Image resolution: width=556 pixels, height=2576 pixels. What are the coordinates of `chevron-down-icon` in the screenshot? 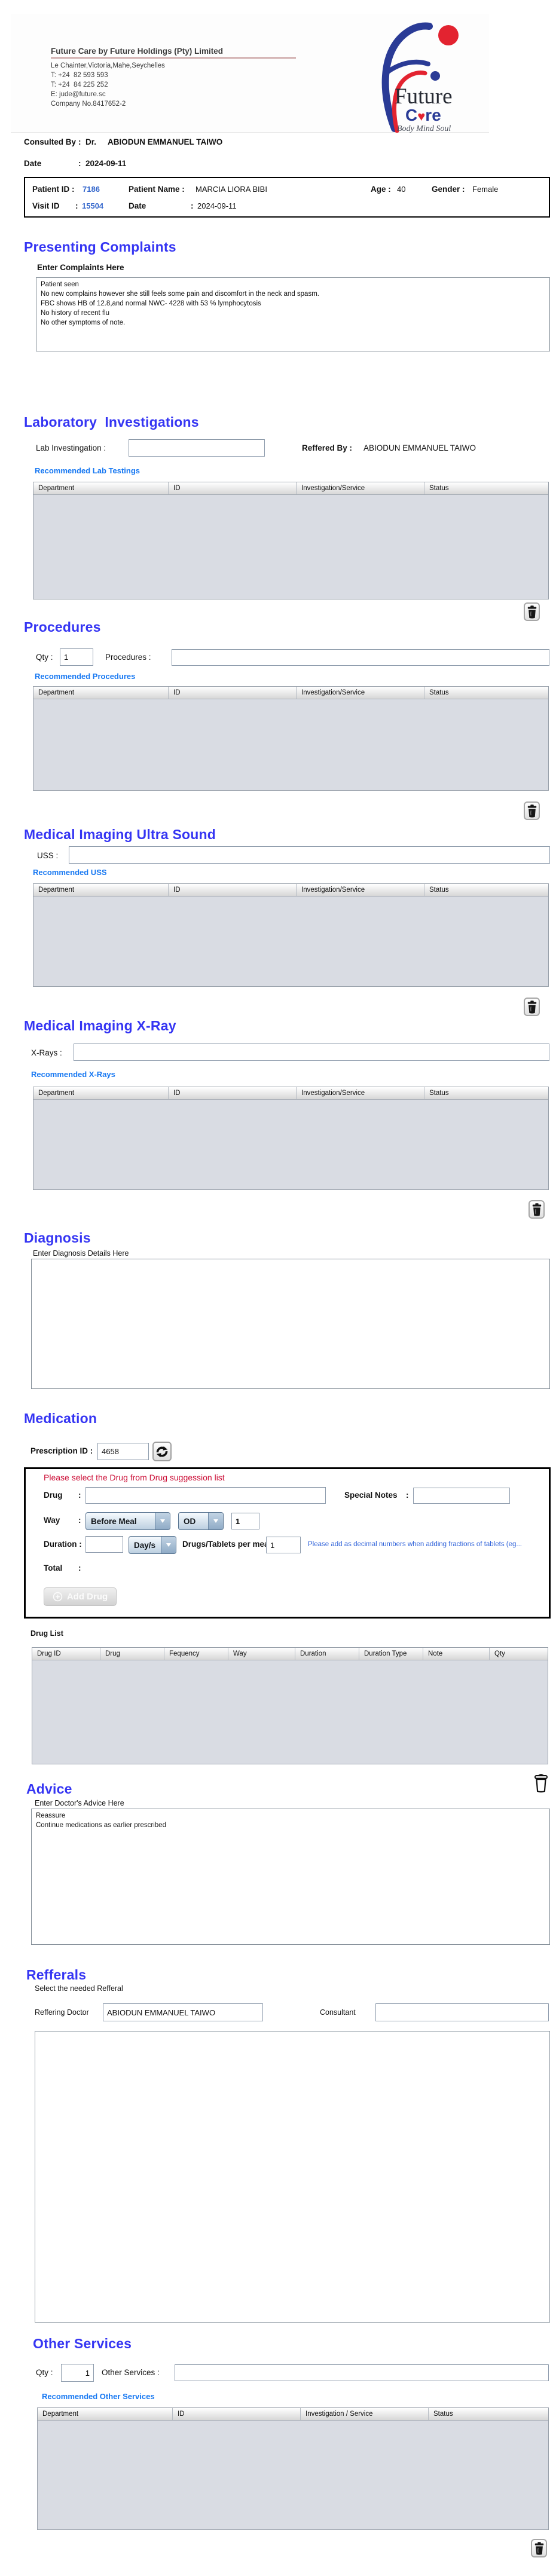 It's located at (168, 1545).